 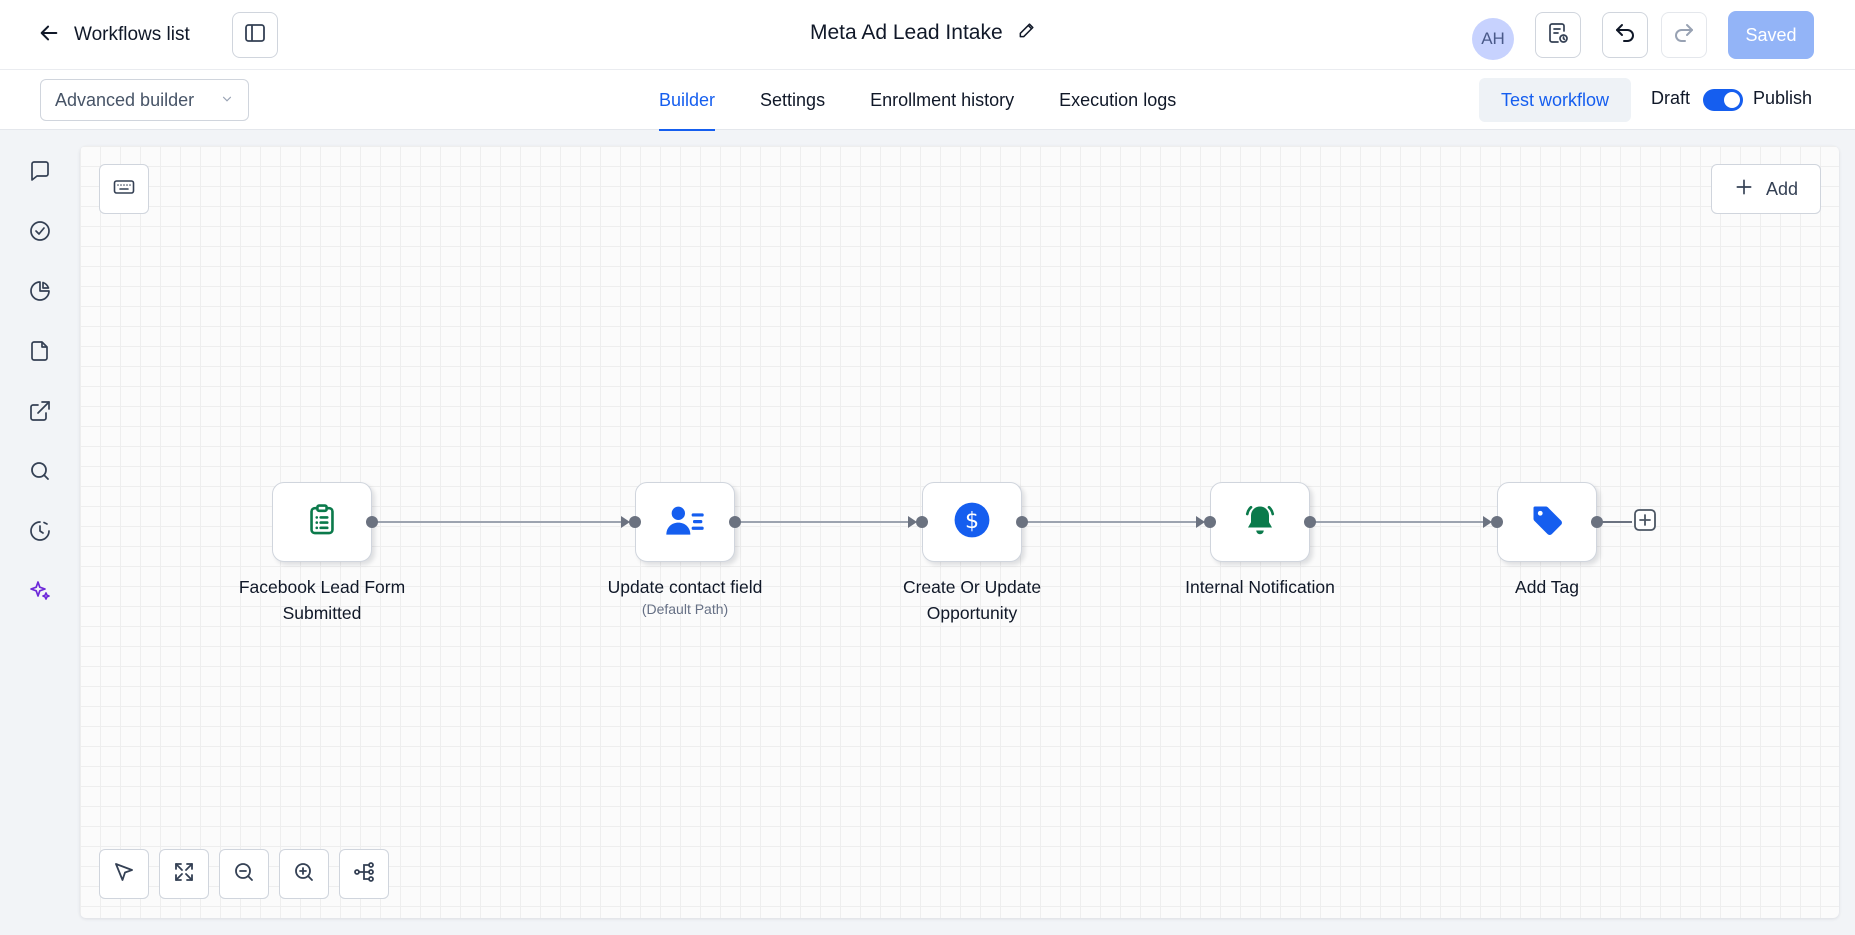 I want to click on trigger-node-facebook-lead-form, so click(x=322, y=522).